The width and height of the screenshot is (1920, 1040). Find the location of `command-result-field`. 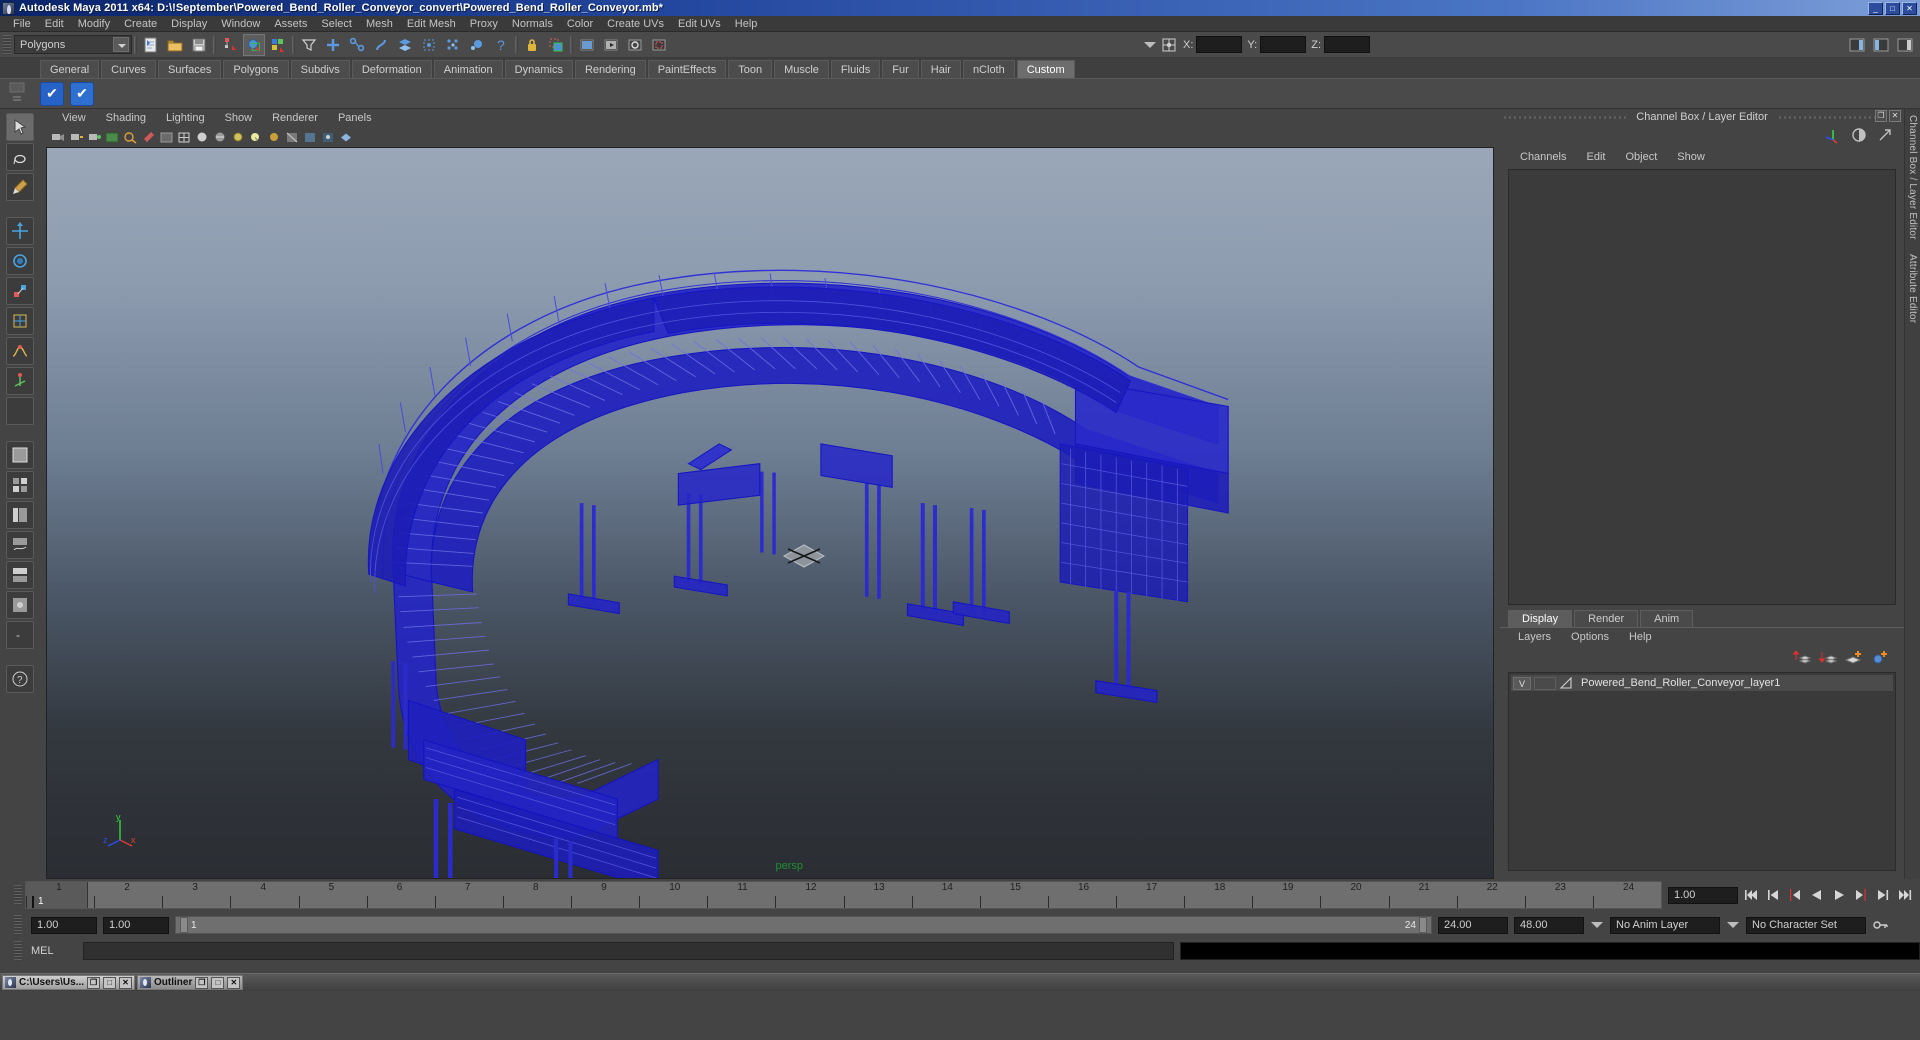

command-result-field is located at coordinates (1550, 951).